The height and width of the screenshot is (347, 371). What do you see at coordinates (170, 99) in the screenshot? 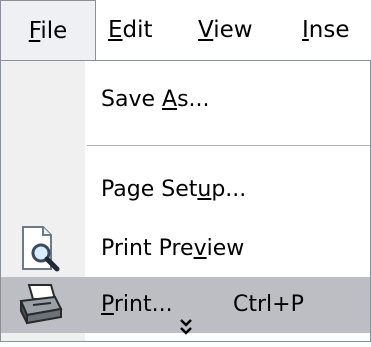
I see `save-as-mnemonic: A` at bounding box center [170, 99].